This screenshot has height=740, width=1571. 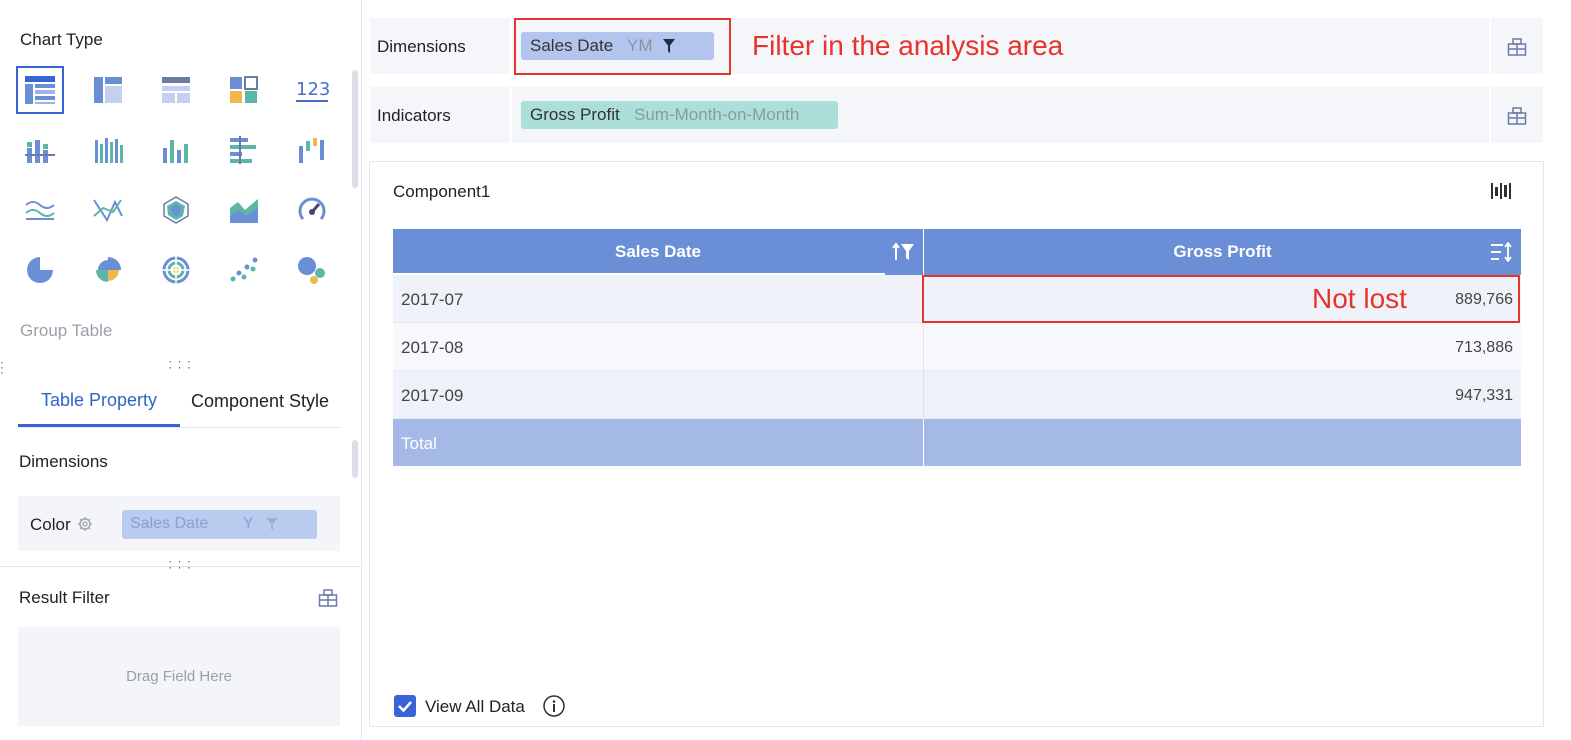 What do you see at coordinates (575, 114) in the screenshot?
I see `indicator-chip-name: Gross Profit` at bounding box center [575, 114].